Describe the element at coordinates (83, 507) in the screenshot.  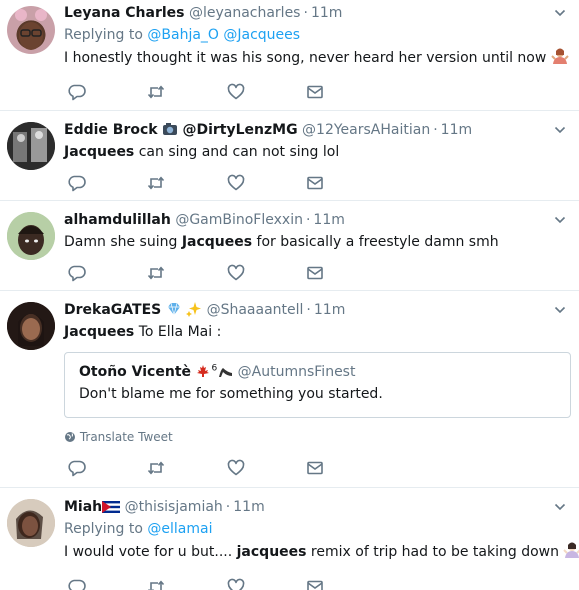
I see `display-name: Miah` at that location.